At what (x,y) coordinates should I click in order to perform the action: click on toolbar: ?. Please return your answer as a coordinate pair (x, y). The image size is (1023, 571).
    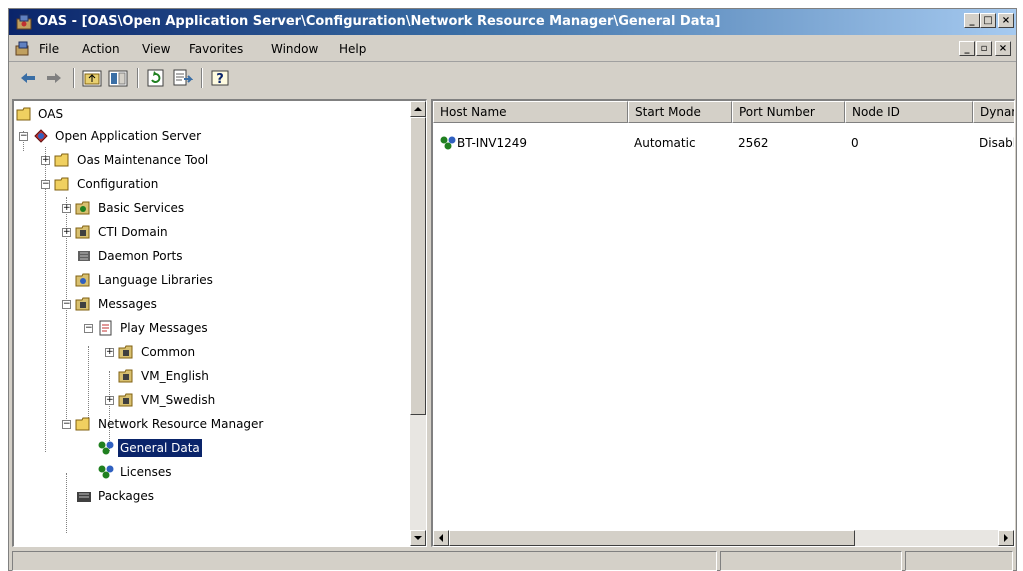
    Looking at the image, I should click on (512, 78).